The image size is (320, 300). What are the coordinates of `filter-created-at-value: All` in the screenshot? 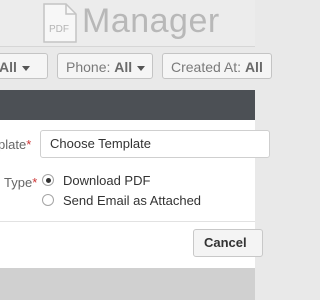 It's located at (253, 67).